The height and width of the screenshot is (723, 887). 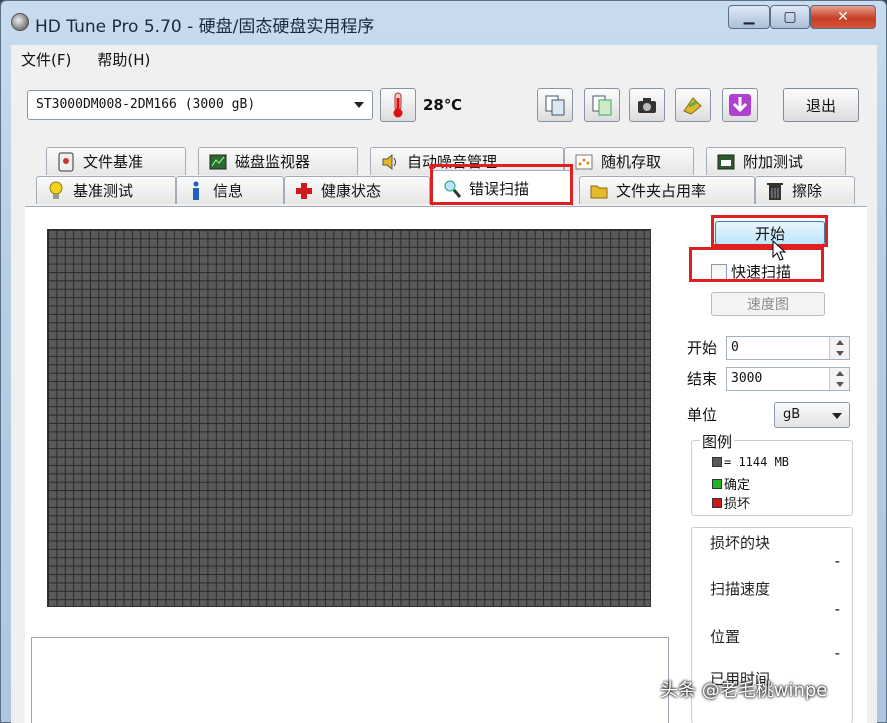 I want to click on save-button, so click(x=740, y=105).